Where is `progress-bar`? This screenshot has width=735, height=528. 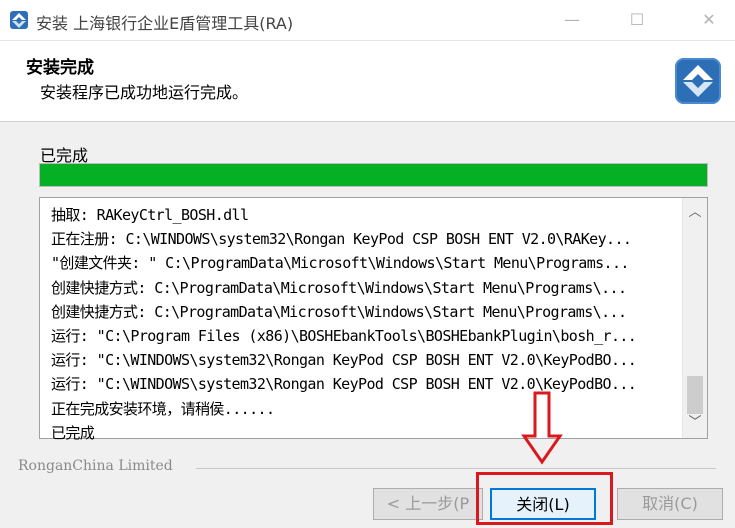
progress-bar is located at coordinates (373, 175).